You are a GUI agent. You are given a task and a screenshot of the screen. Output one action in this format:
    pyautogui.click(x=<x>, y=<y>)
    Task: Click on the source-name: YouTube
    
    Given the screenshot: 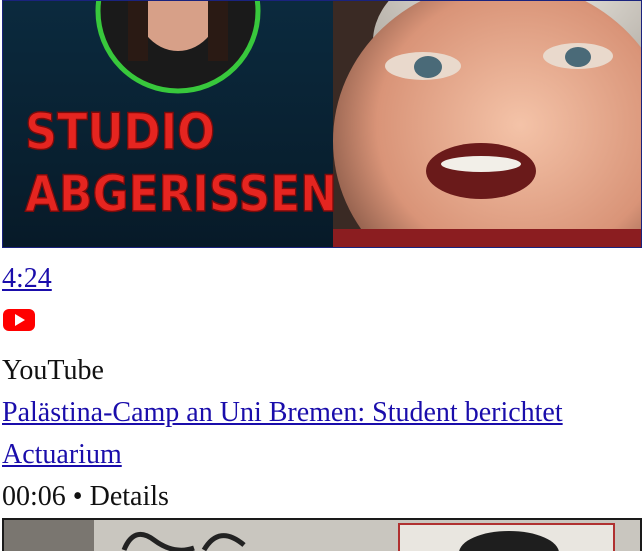 What is the action you would take?
    pyautogui.click(x=53, y=370)
    